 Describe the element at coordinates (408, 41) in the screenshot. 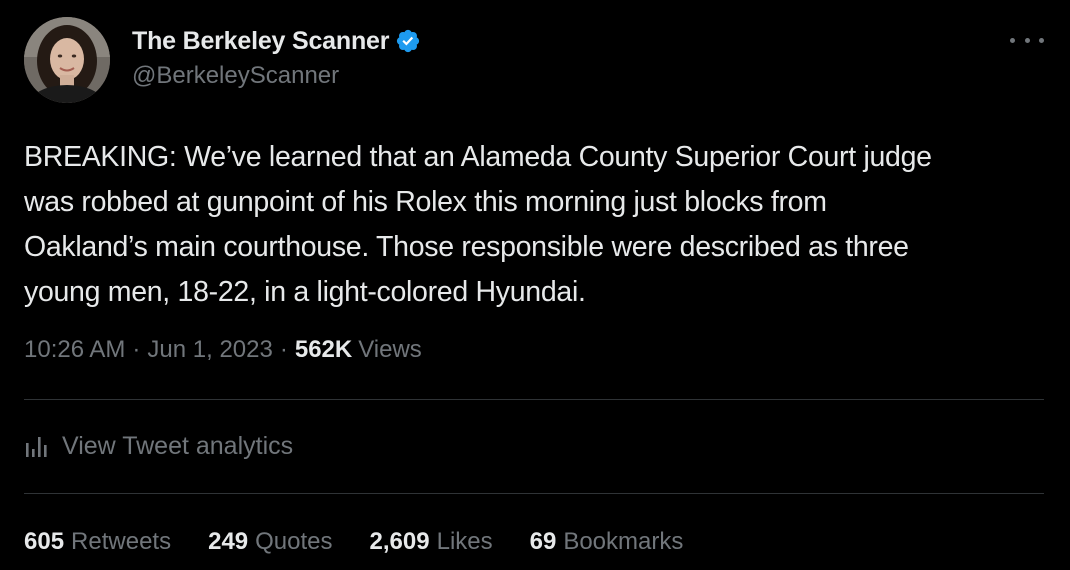

I see `verified-badge-icon` at that location.